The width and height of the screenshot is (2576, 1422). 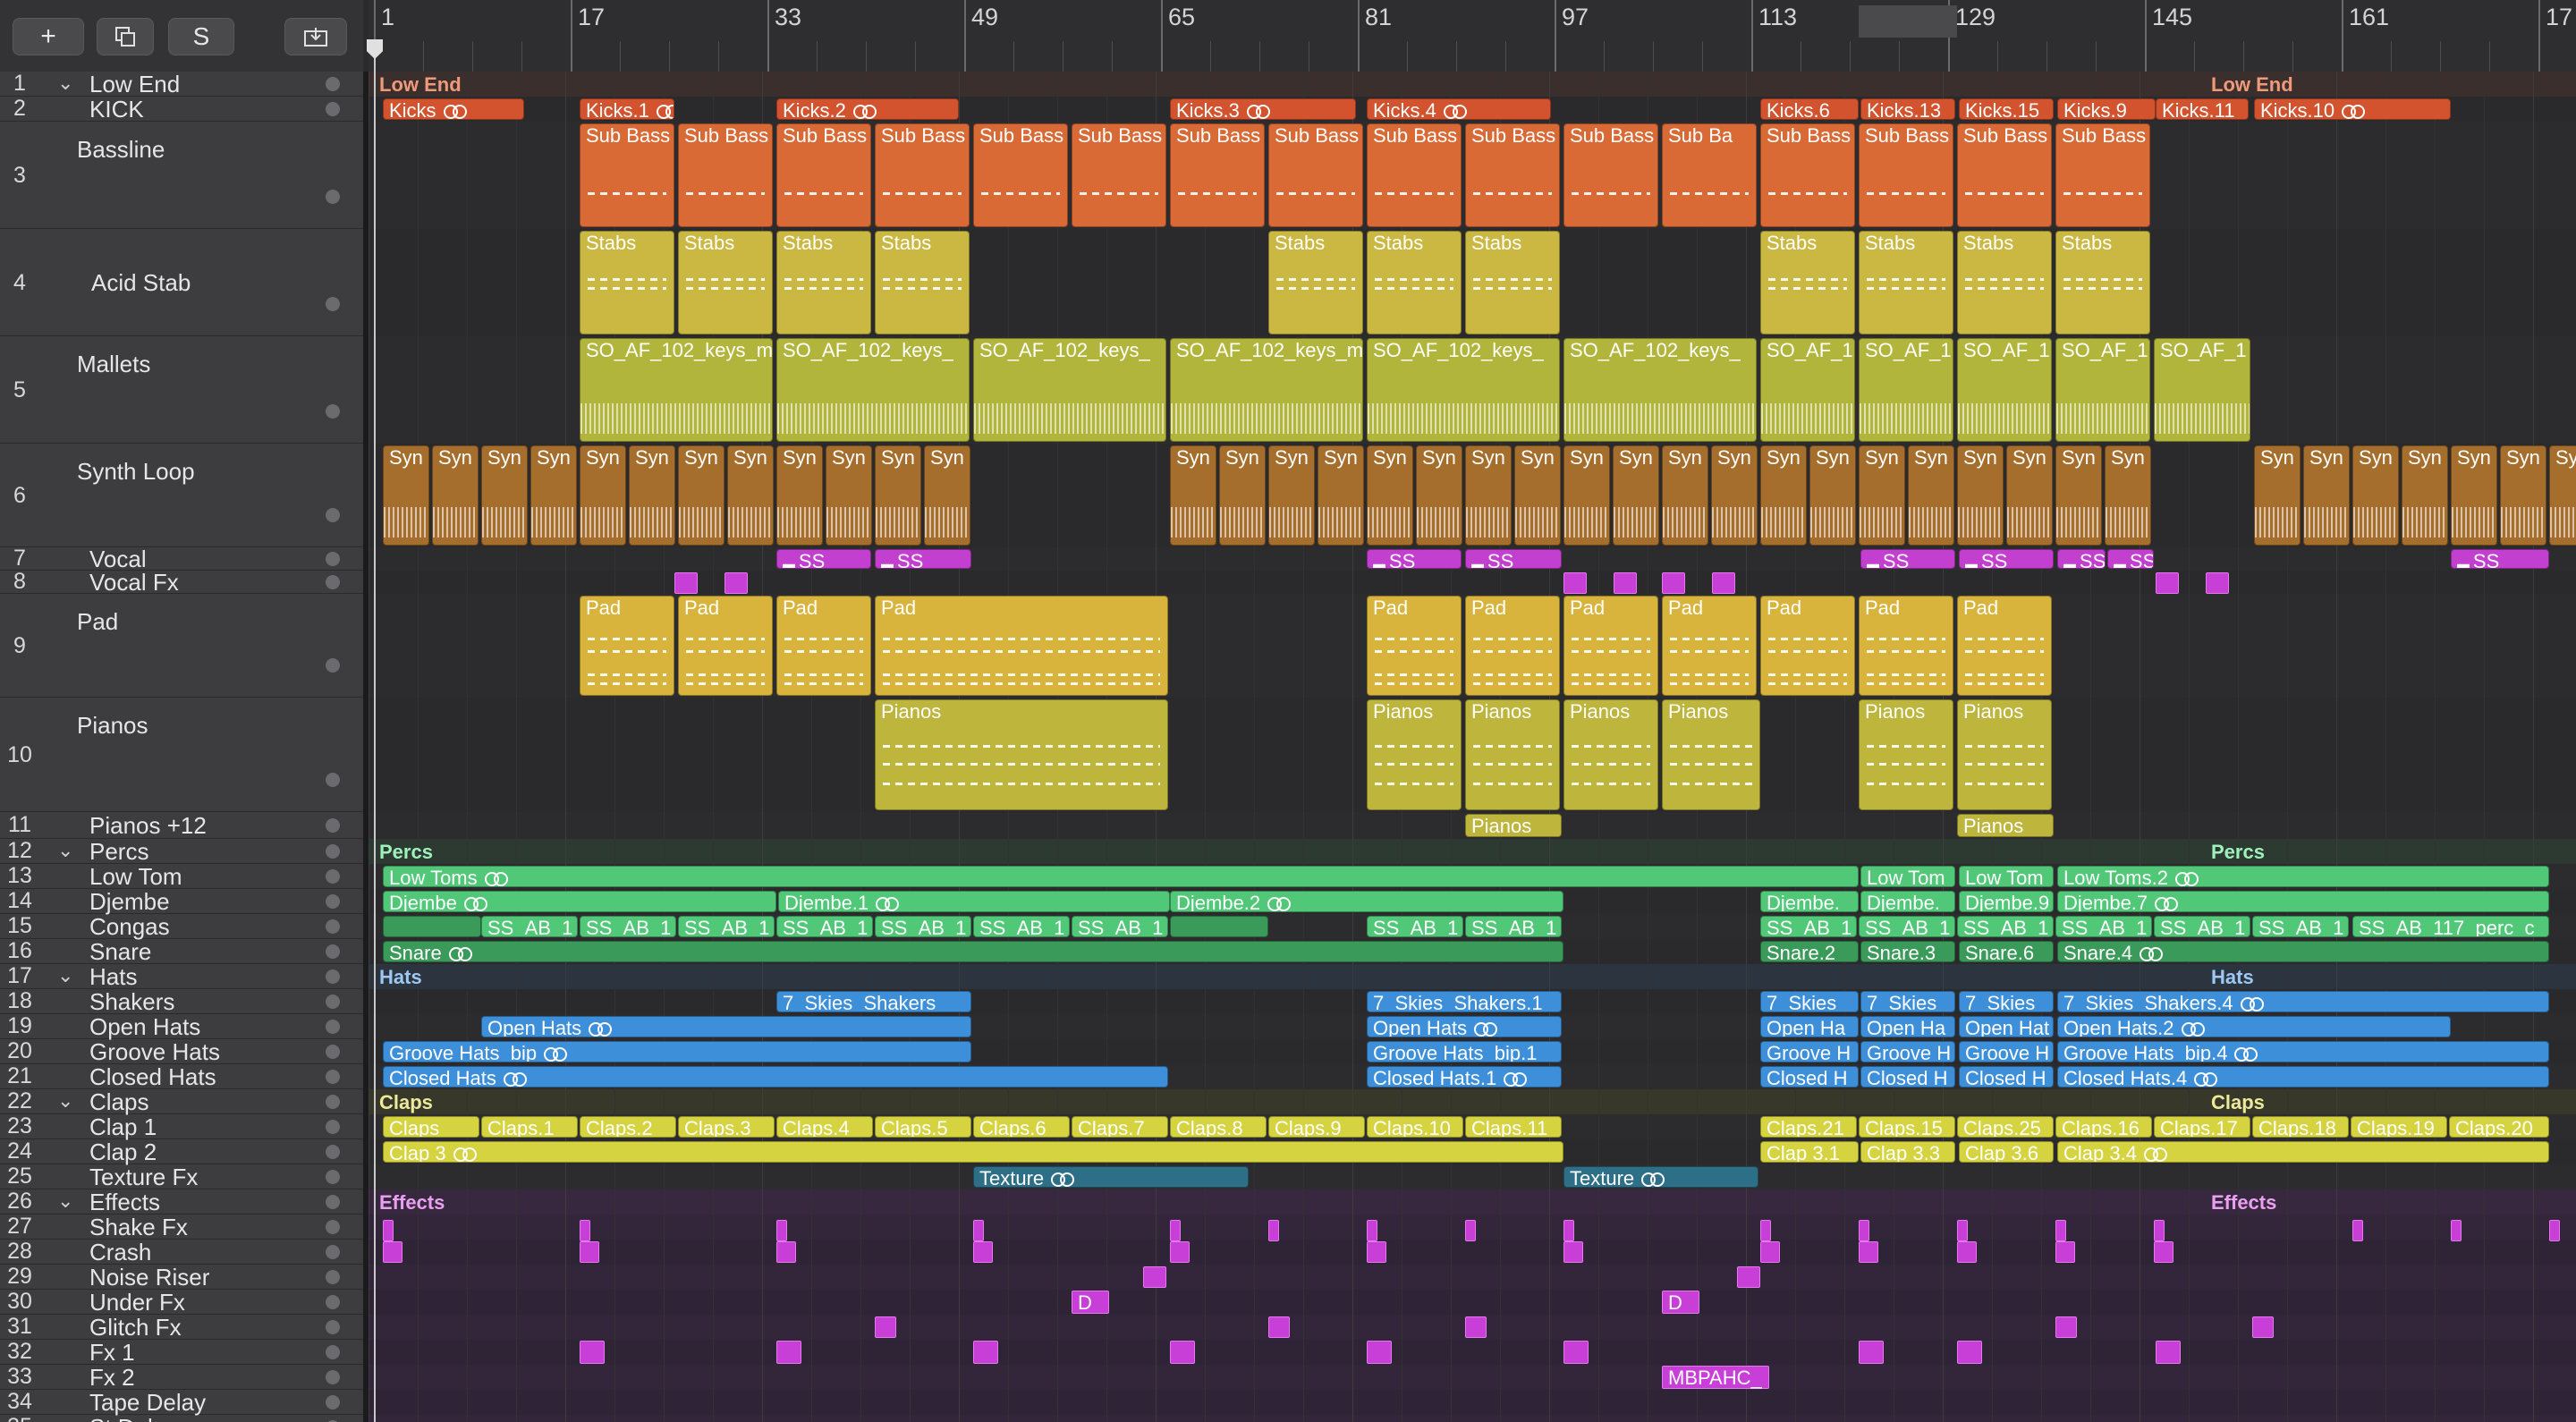 What do you see at coordinates (2303, 1077) in the screenshot?
I see `closed-hats-region: Closed Hats.4` at bounding box center [2303, 1077].